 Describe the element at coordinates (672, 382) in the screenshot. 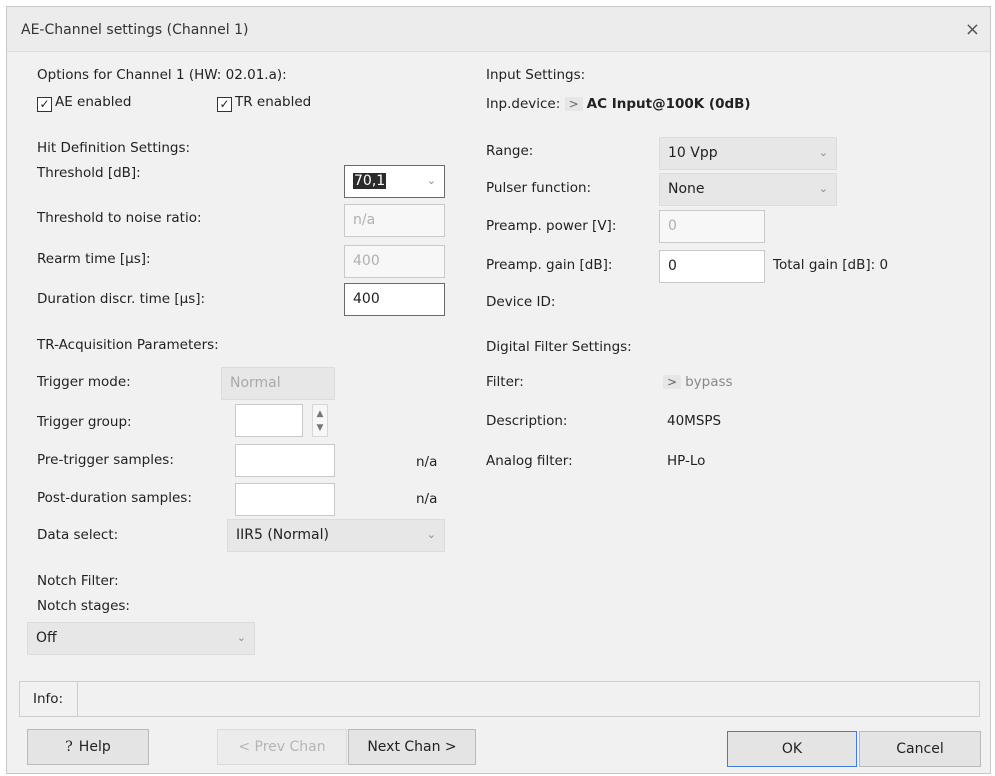

I see `filter-expand-icon: >` at that location.